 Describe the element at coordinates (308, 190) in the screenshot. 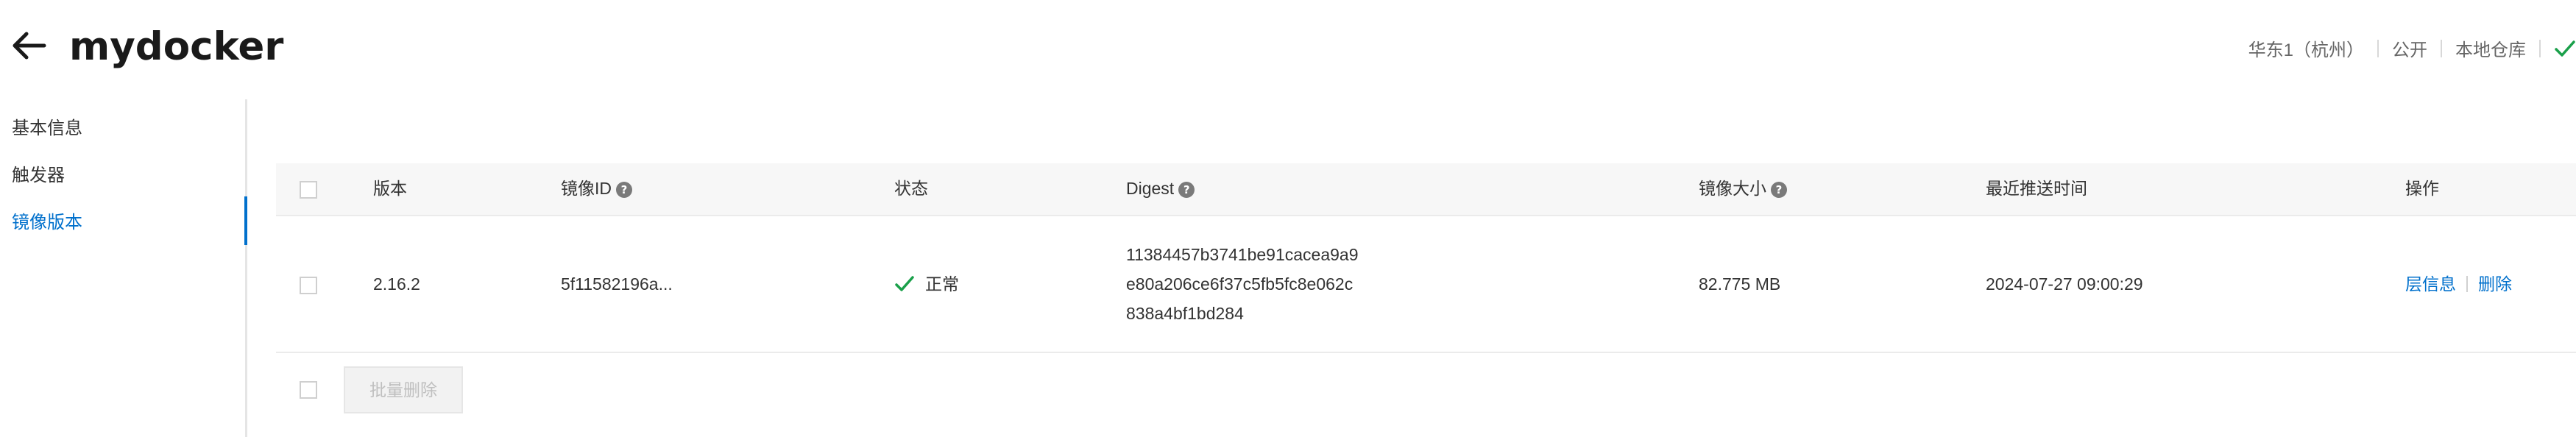

I see `select-all-checkbox` at that location.